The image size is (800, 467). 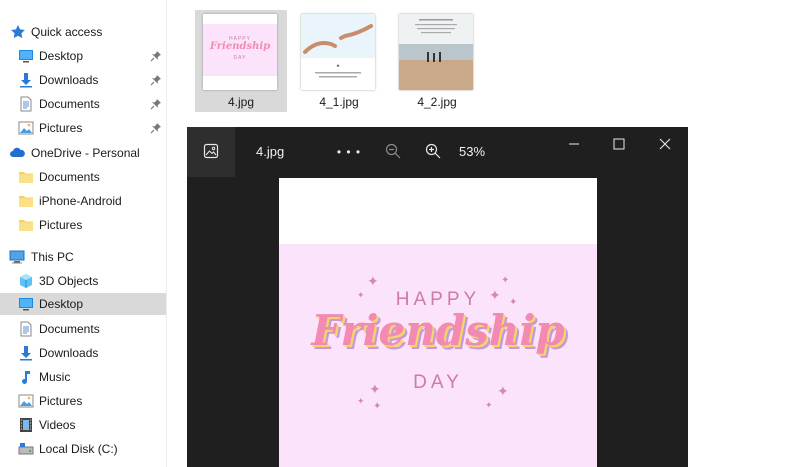 What do you see at coordinates (85, 153) in the screenshot?
I see `nav-label: OneDrive - Personal` at bounding box center [85, 153].